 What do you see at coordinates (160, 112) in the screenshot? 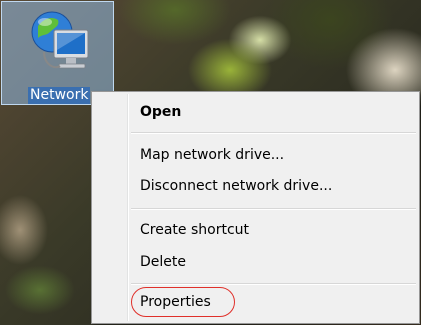
I see `menu-item-open: Open` at bounding box center [160, 112].